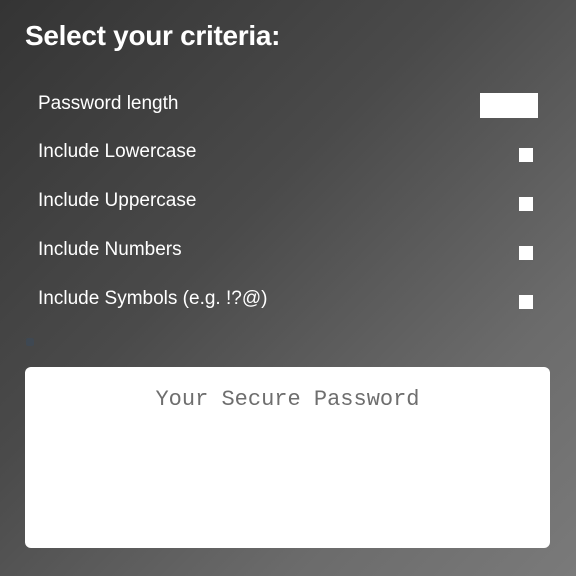 The width and height of the screenshot is (576, 576). I want to click on length-row: Password length, so click(288, 104).